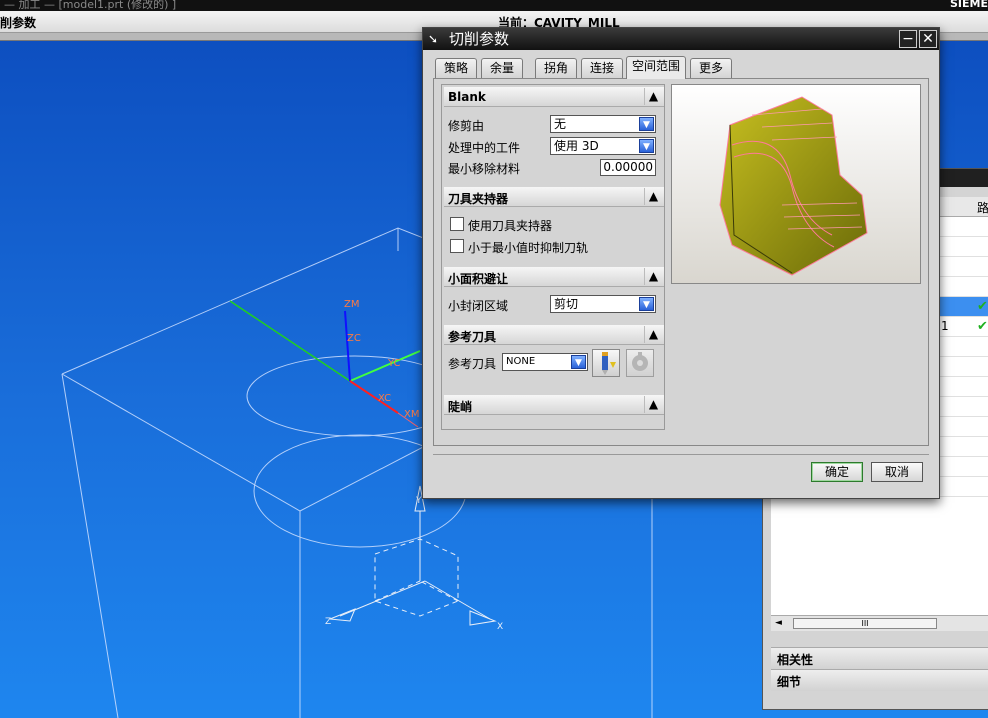  Describe the element at coordinates (500, 627) in the screenshot. I see `axis-label-x: X` at that location.